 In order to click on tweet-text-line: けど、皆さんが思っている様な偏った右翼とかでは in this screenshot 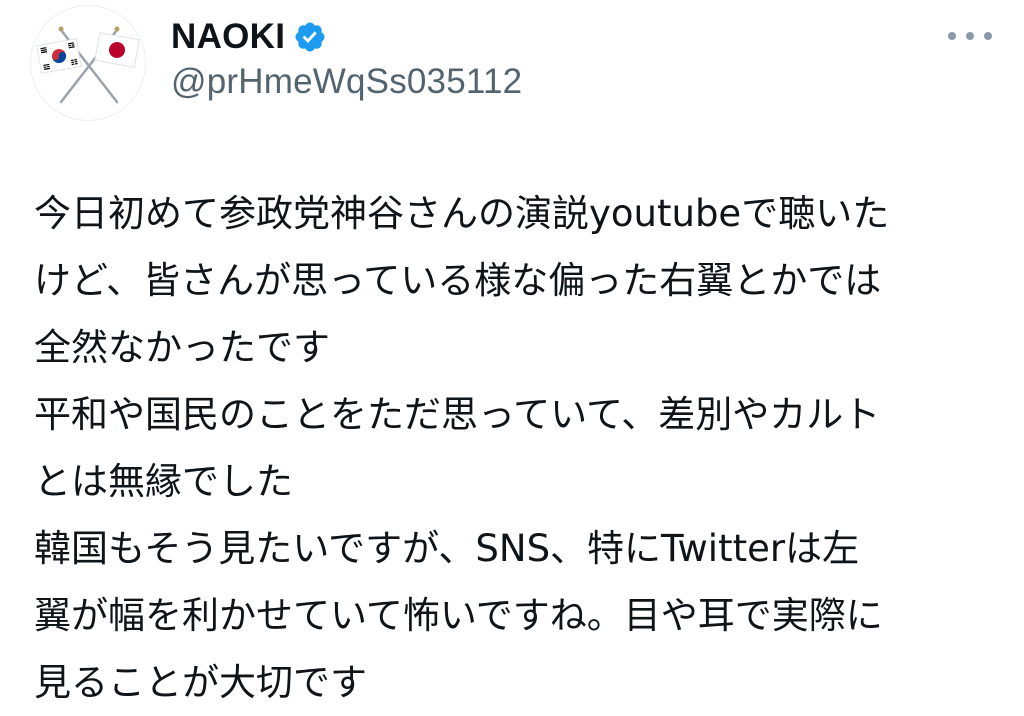, I will do `click(458, 280)`.